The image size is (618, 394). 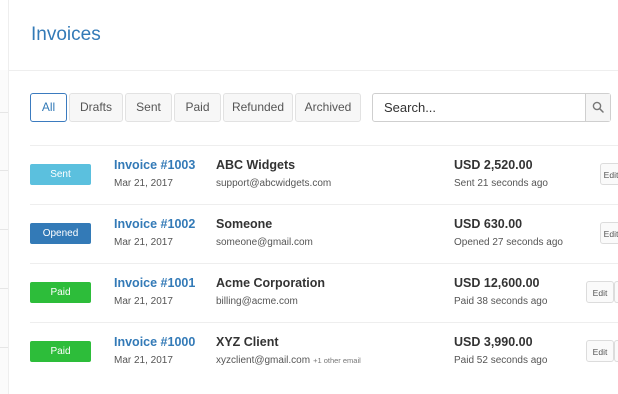 I want to click on search-box, so click(x=491, y=107).